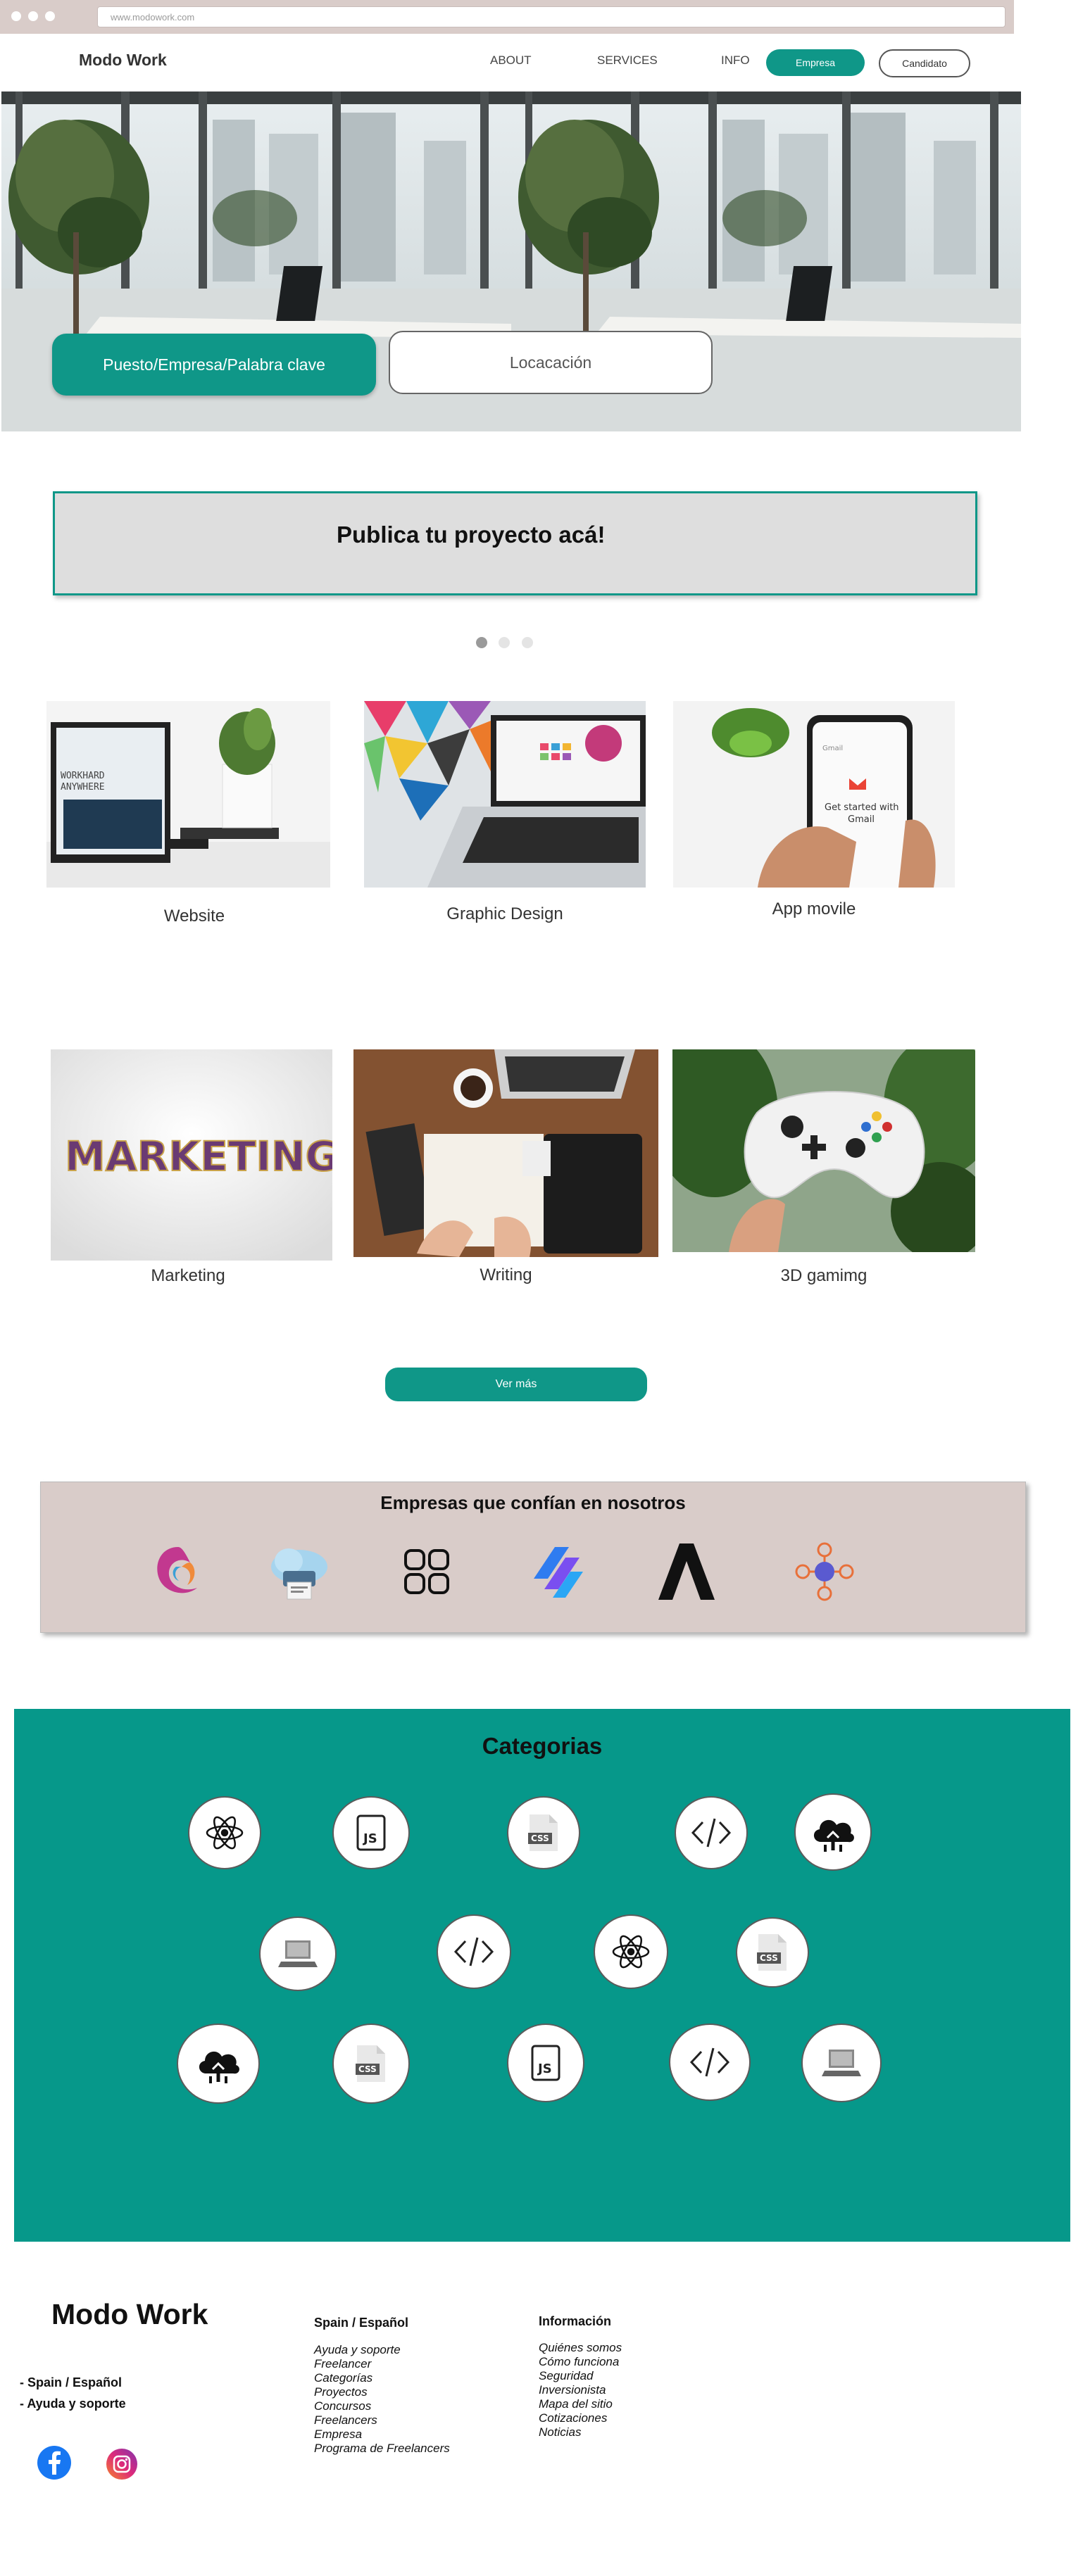 The height and width of the screenshot is (2576, 1071). What do you see at coordinates (188, 1276) in the screenshot?
I see `service-label: Marketing` at bounding box center [188, 1276].